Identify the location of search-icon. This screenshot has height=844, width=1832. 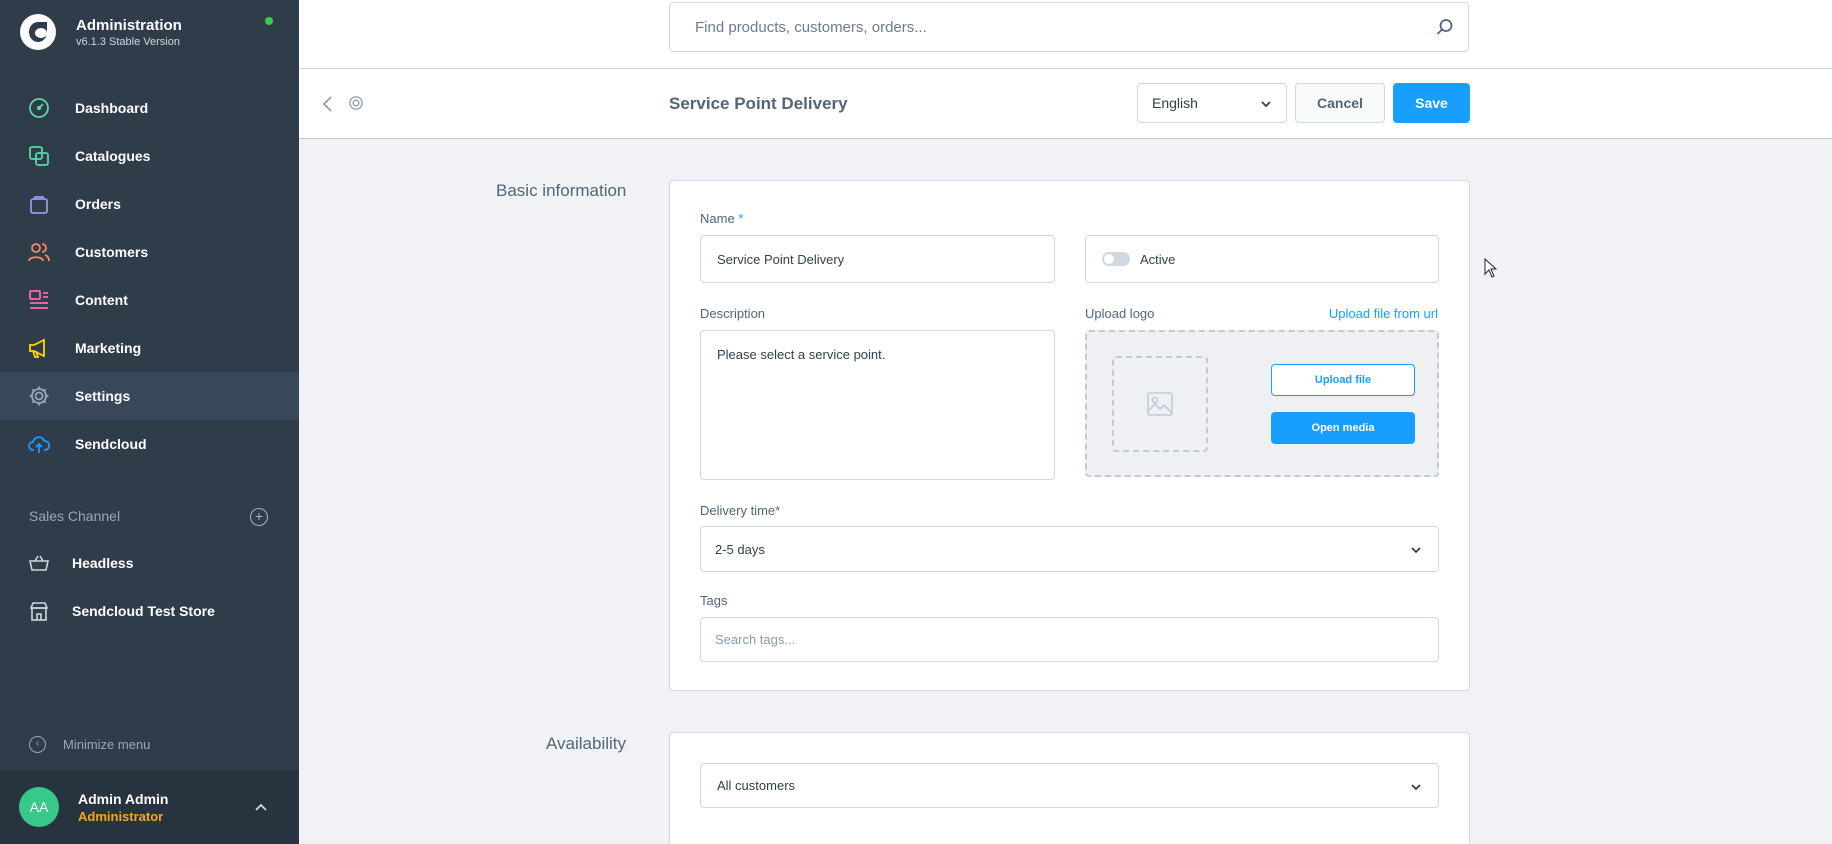
(1445, 27).